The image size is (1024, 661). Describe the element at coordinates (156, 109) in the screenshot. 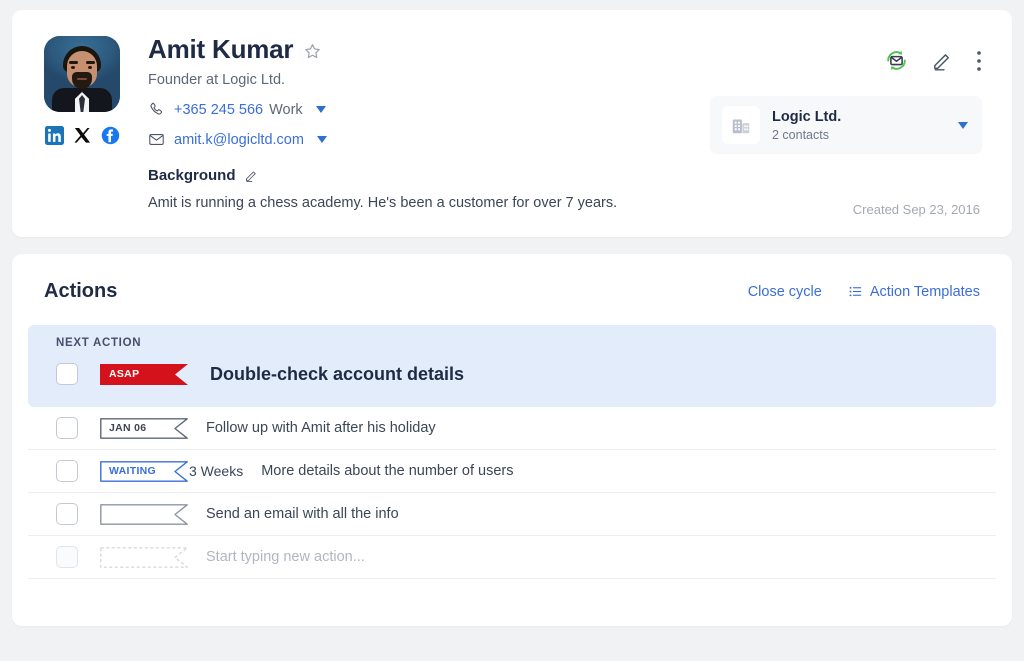

I see `phone-icon` at that location.